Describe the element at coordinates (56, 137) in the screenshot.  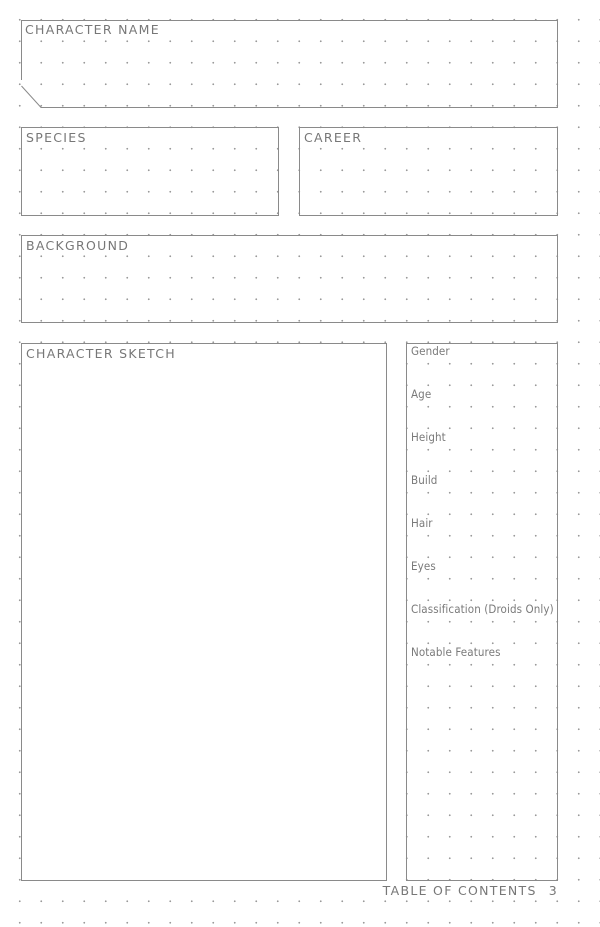
I see `species-label: SPECIES` at that location.